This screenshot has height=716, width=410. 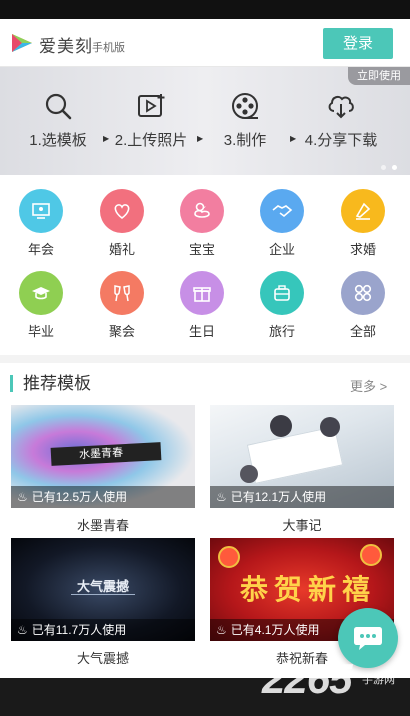 I want to click on section-title: 推荐模板, so click(x=50, y=383).